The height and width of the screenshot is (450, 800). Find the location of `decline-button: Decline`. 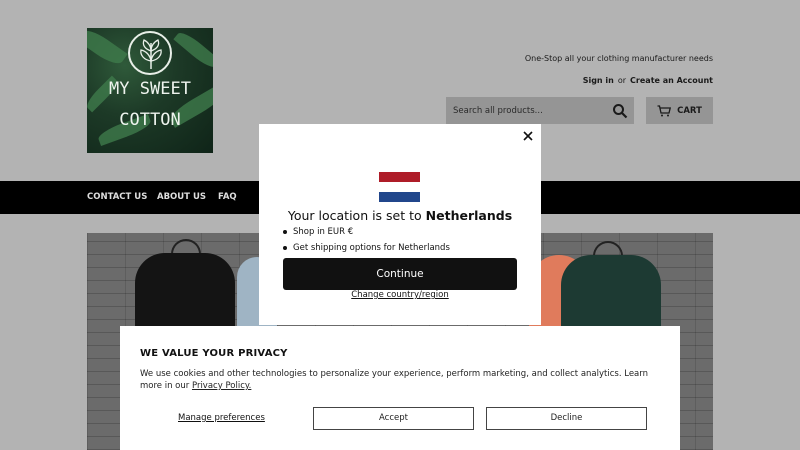

decline-button: Decline is located at coordinates (566, 418).